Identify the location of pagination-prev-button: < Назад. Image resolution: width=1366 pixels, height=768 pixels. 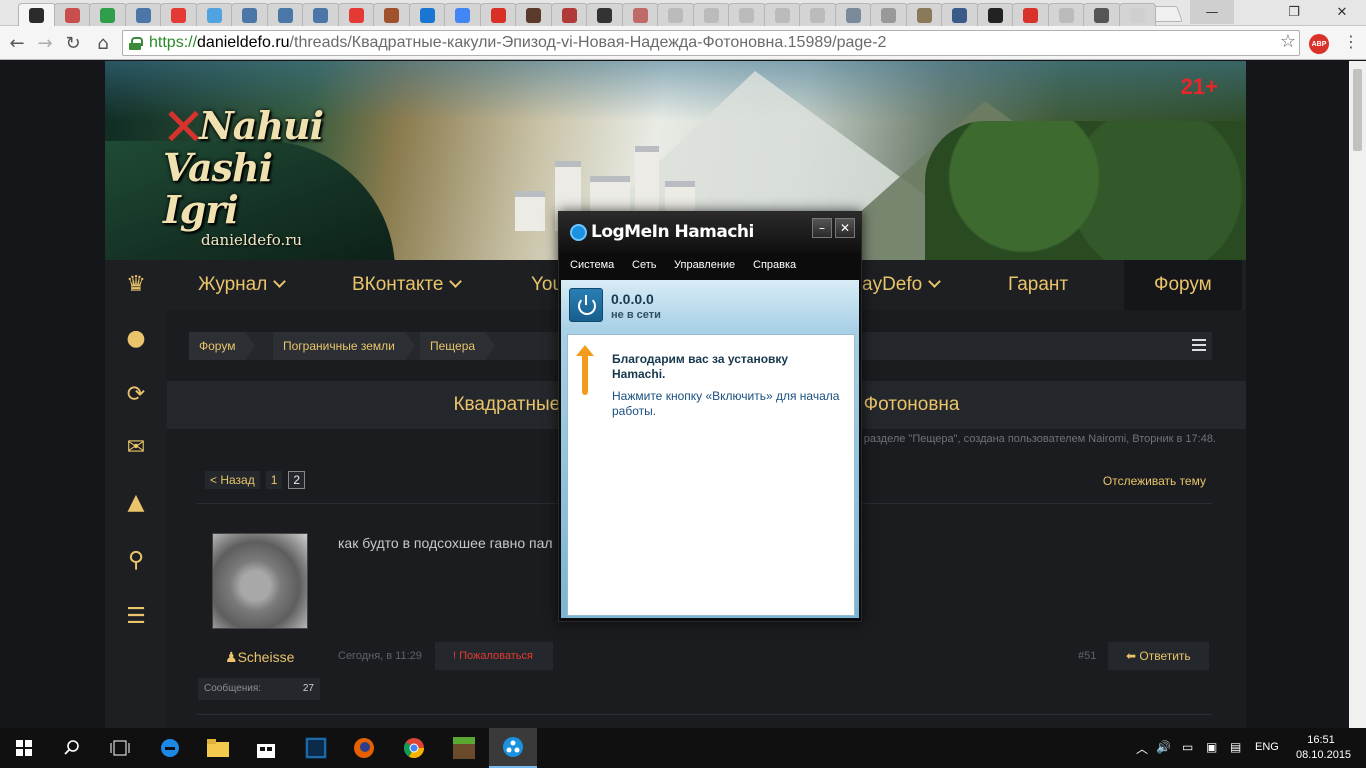
(232, 480).